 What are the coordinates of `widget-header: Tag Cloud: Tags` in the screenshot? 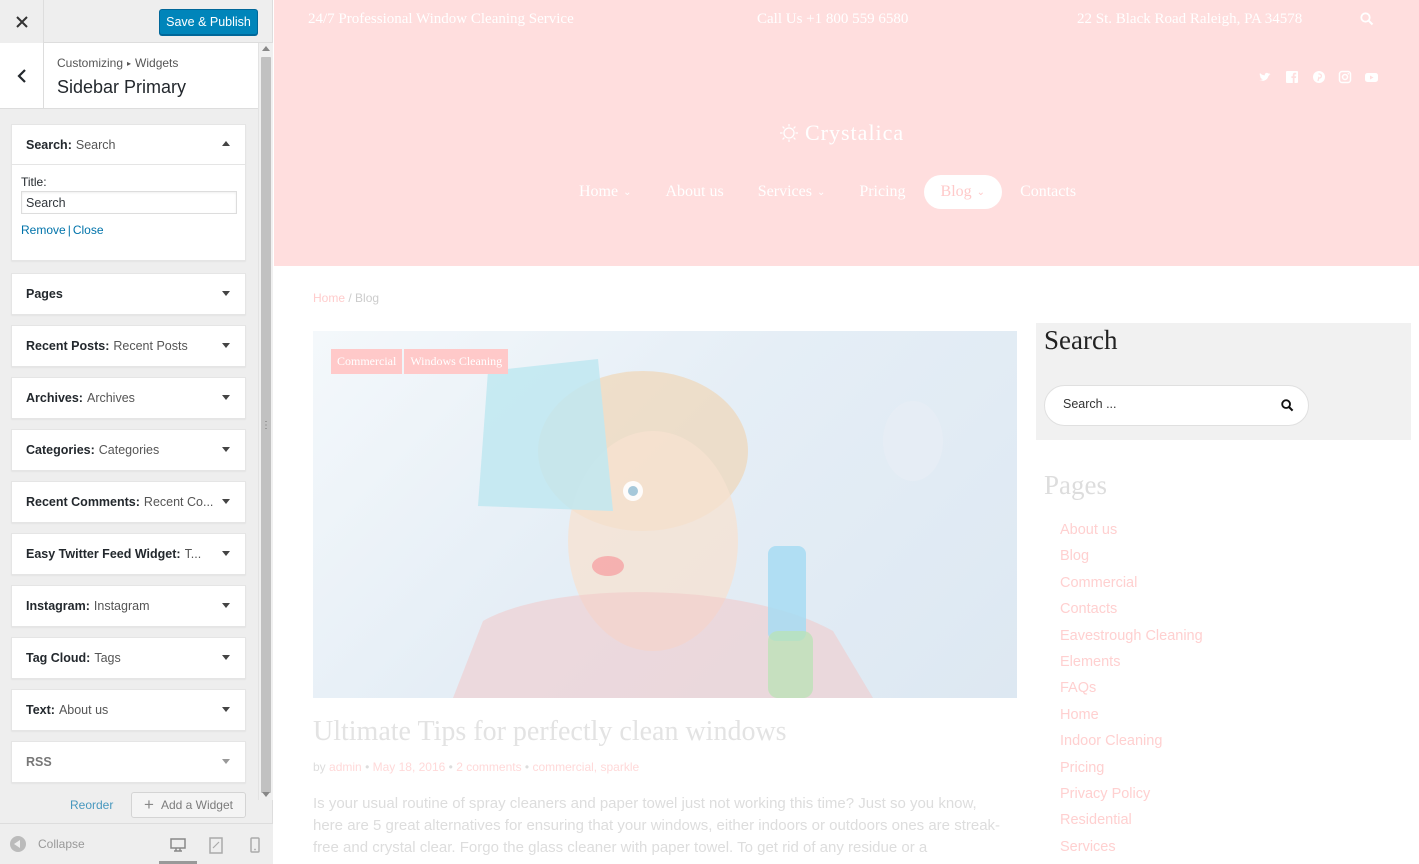 It's located at (128, 658).